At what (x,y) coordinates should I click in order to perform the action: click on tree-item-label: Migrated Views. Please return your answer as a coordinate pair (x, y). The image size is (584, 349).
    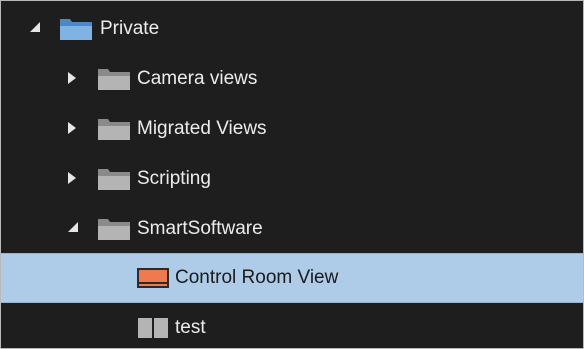
    Looking at the image, I should click on (202, 128).